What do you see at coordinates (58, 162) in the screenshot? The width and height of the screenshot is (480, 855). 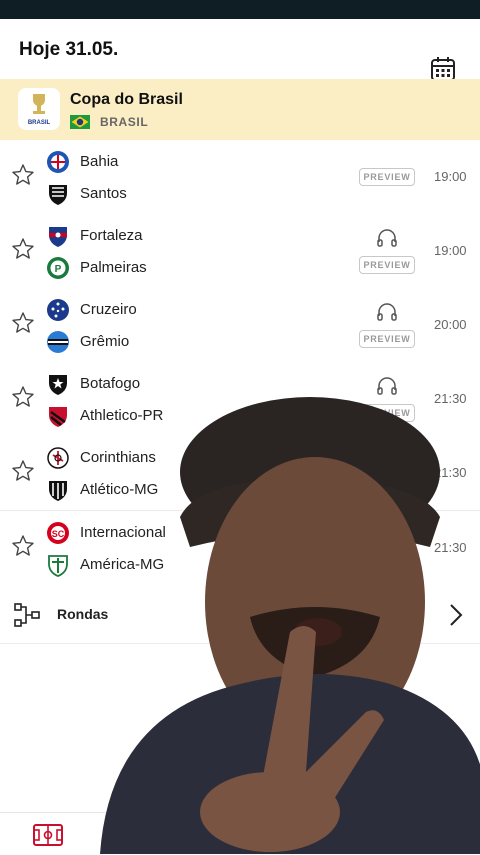 I see `bahia-crest-icon` at bounding box center [58, 162].